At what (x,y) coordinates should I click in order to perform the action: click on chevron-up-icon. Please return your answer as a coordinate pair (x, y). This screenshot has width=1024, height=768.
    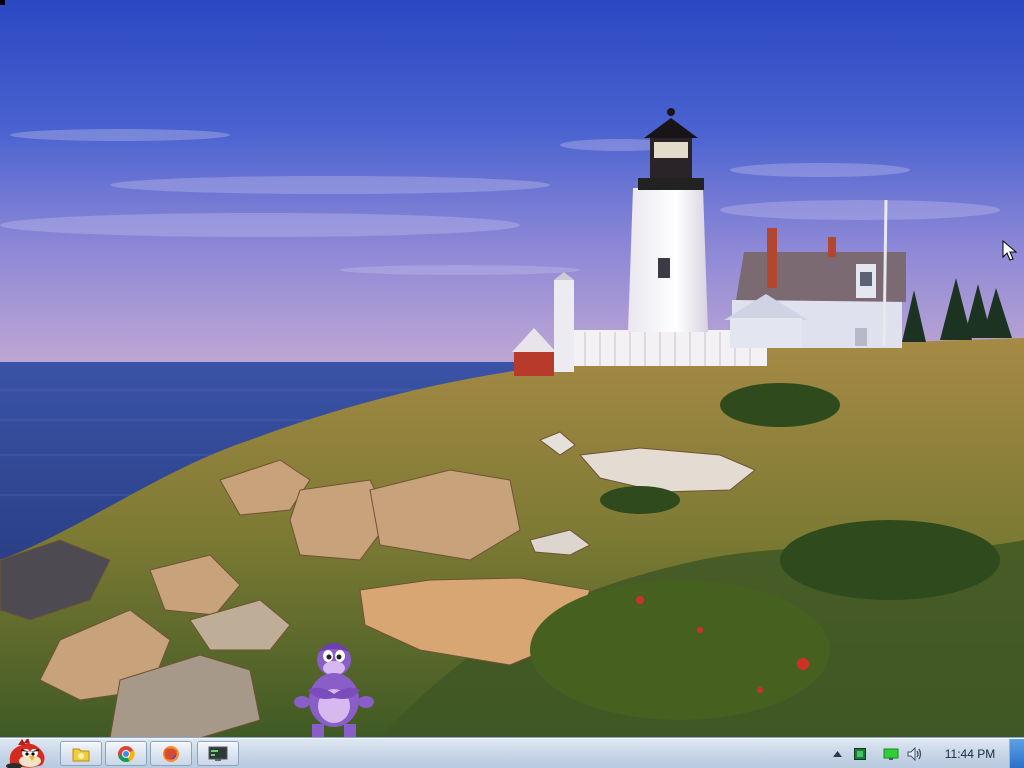
    Looking at the image, I should click on (837, 754).